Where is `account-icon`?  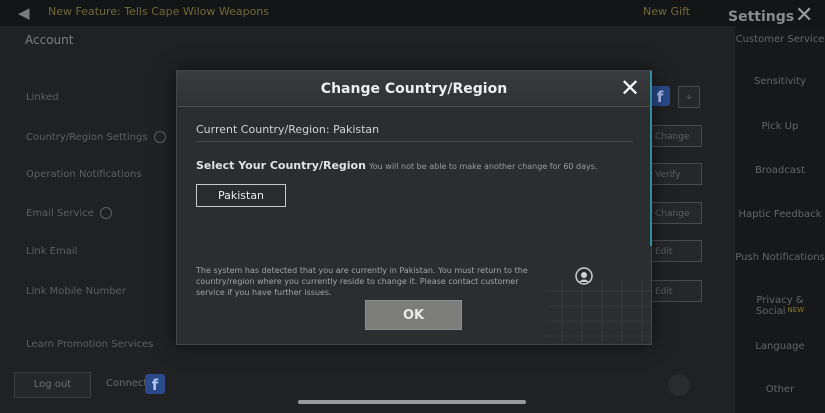 account-icon is located at coordinates (679, 385).